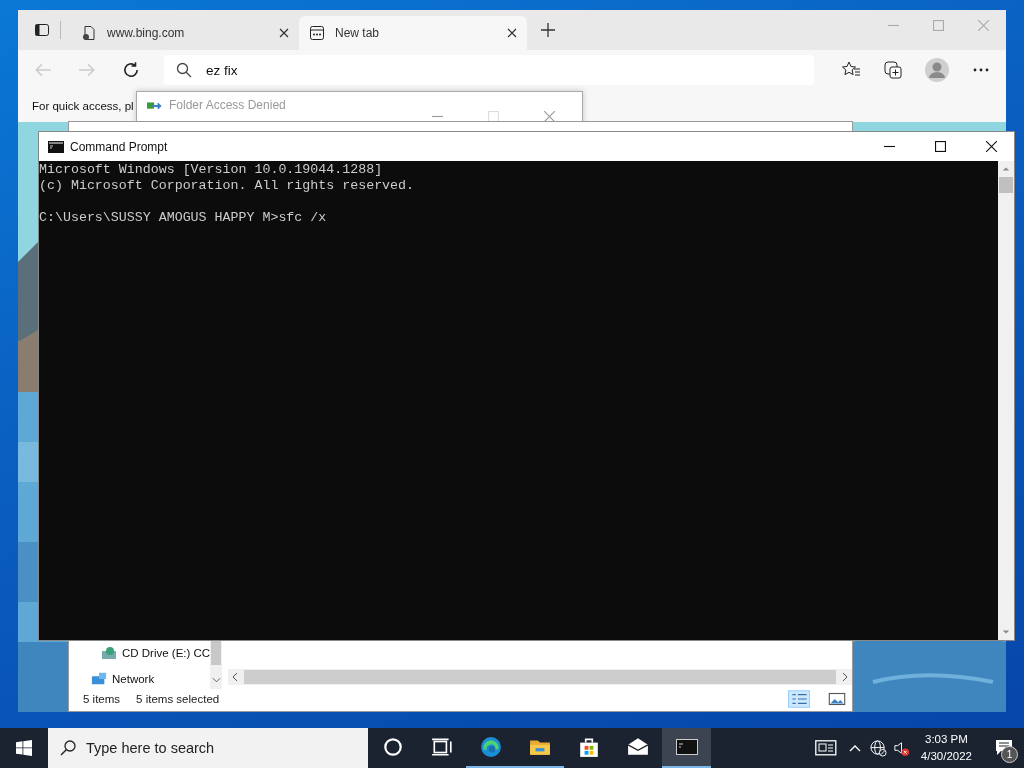 The image size is (1024, 768). I want to click on circle-icon, so click(392, 747).